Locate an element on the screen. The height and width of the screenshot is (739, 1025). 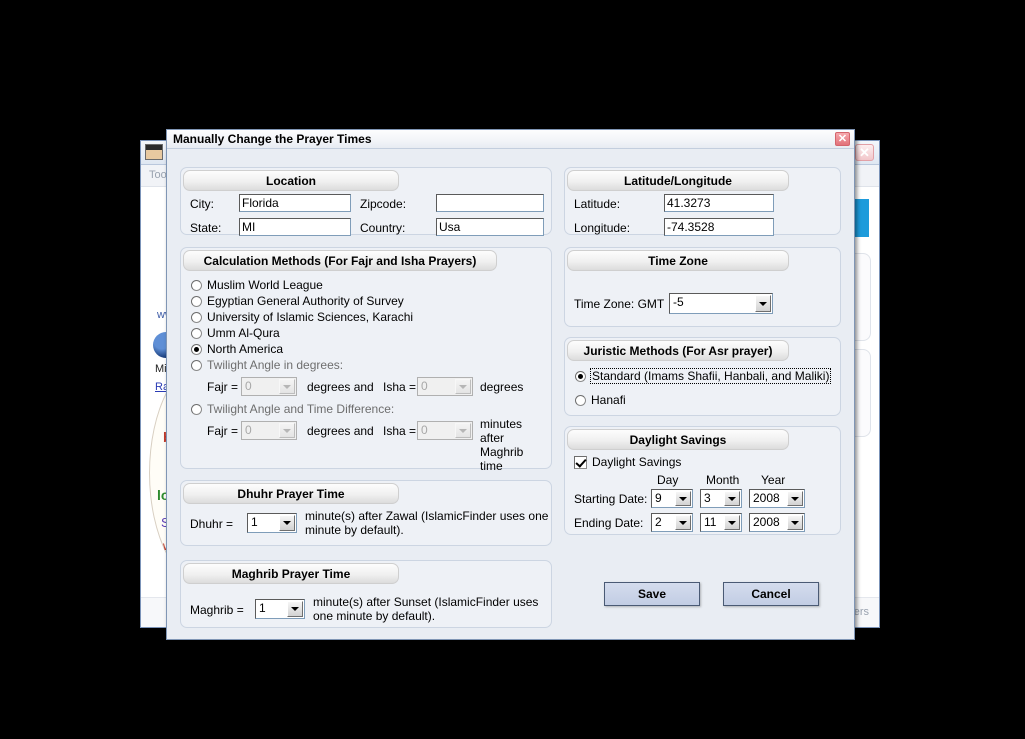
twilight-degrees-and-label: degrees and is located at coordinates (340, 387).